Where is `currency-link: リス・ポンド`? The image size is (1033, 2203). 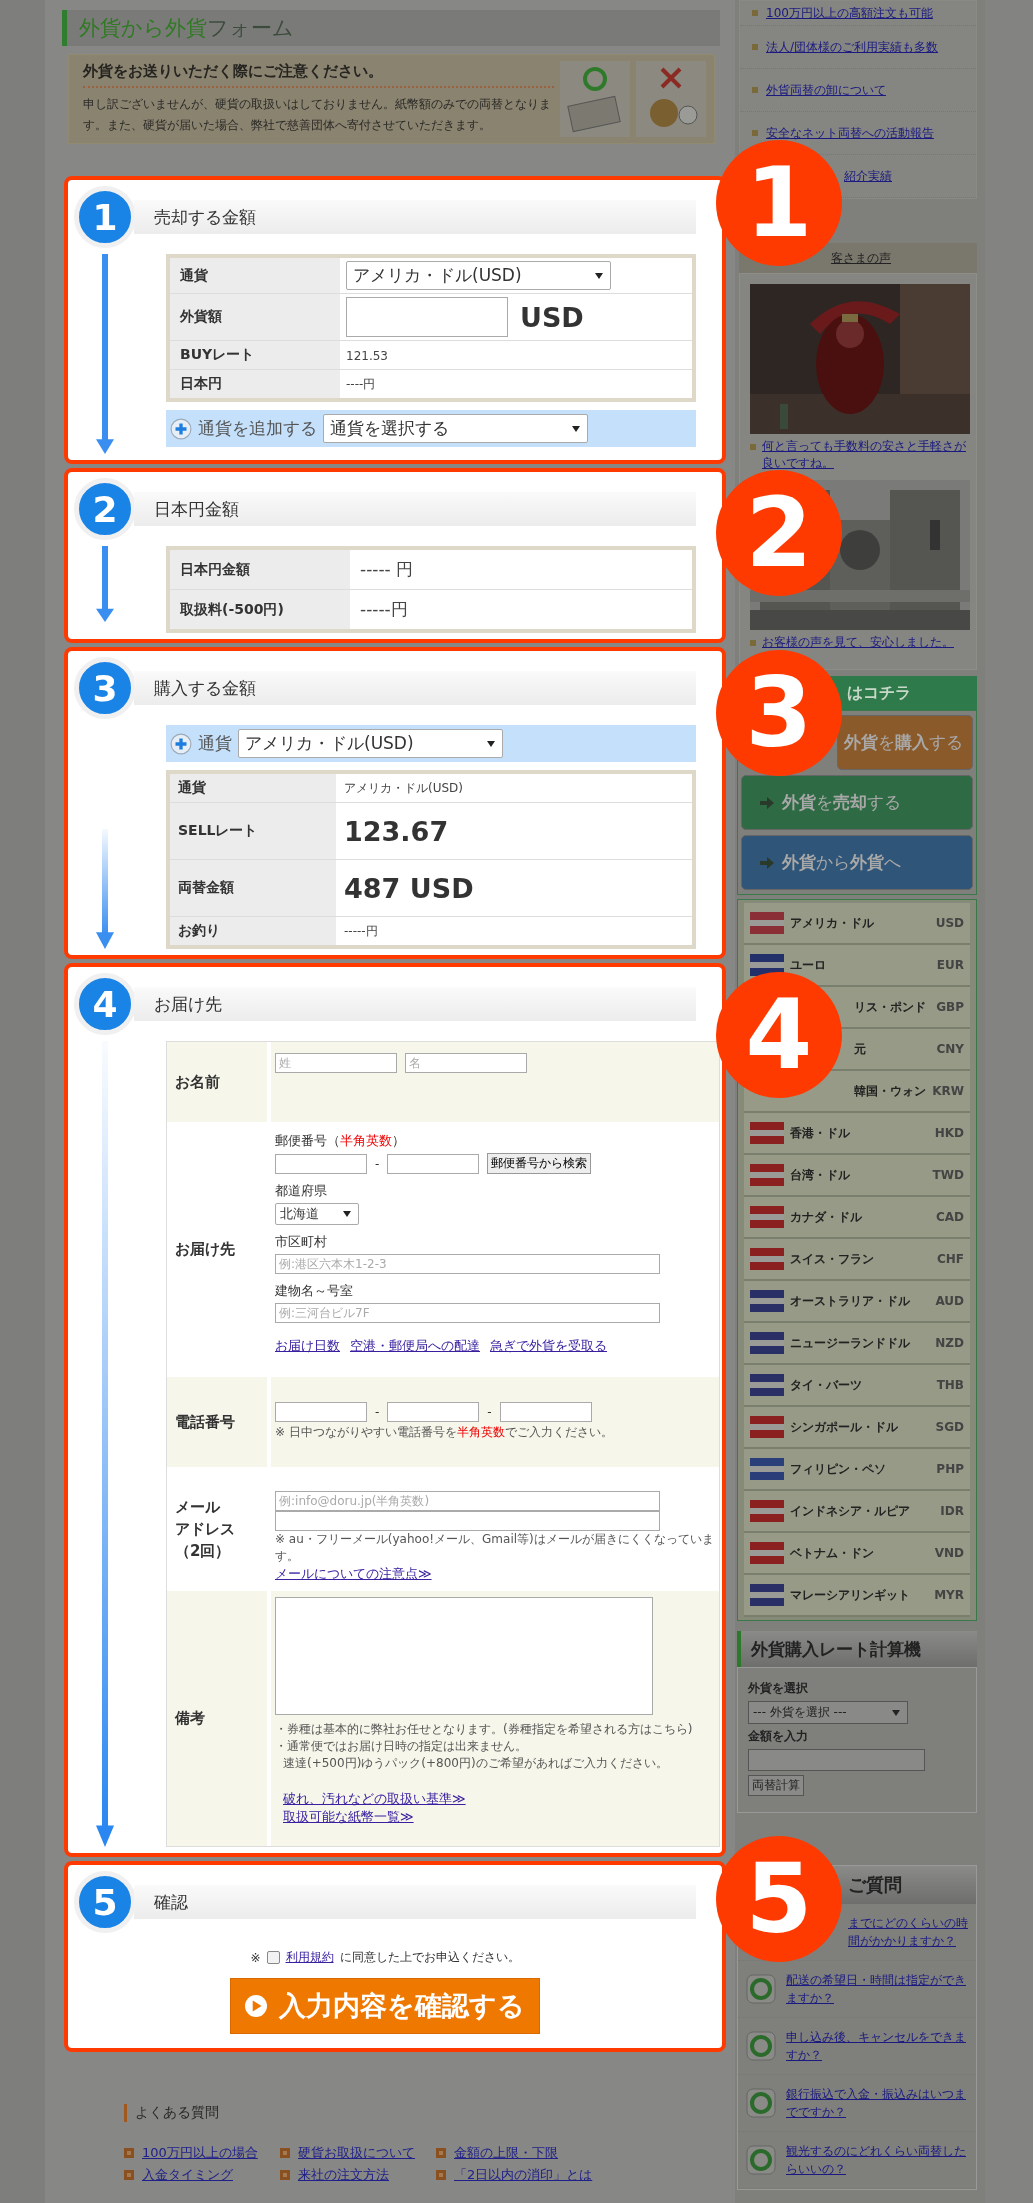
currency-link: リス・ポンド is located at coordinates (892, 1007).